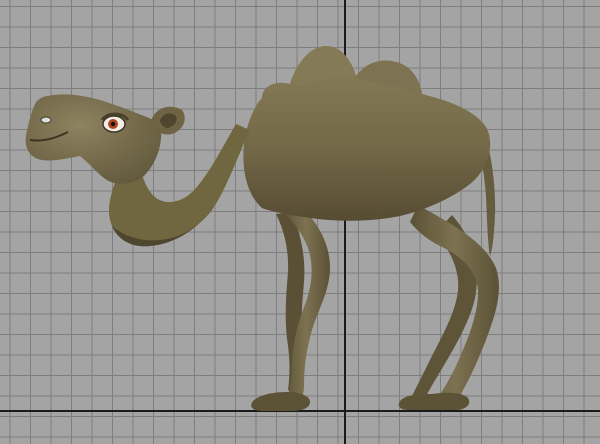 Image resolution: width=600 pixels, height=444 pixels. Describe the element at coordinates (46, 120) in the screenshot. I see `camel-nostril` at that location.